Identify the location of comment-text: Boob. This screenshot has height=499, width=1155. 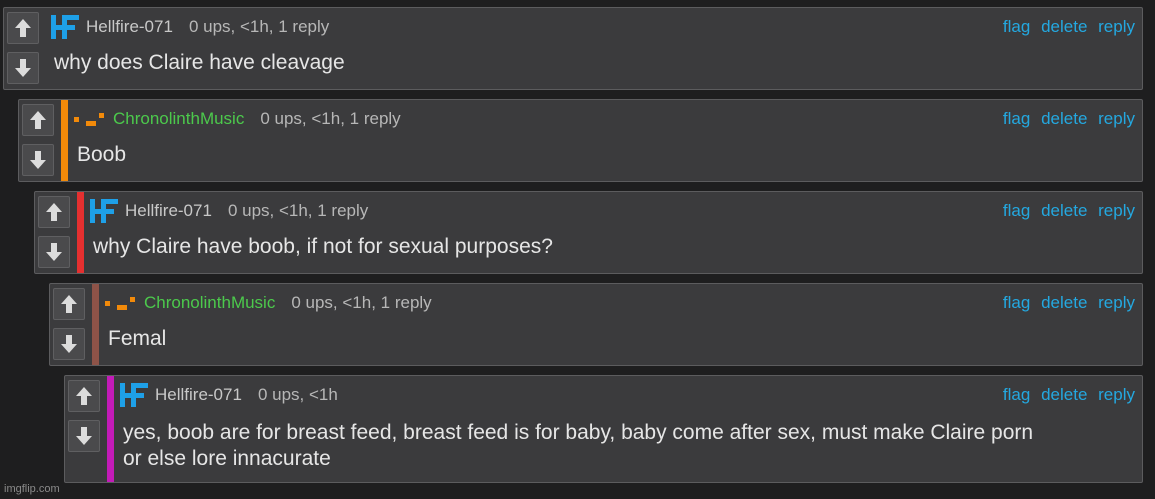
(102, 154).